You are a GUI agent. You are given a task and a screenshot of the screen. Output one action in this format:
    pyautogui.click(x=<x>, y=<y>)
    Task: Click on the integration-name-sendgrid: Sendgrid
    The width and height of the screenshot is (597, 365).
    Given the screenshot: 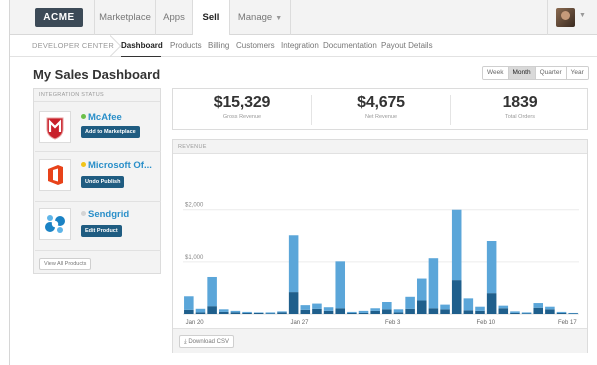 What is the action you would take?
    pyautogui.click(x=109, y=214)
    